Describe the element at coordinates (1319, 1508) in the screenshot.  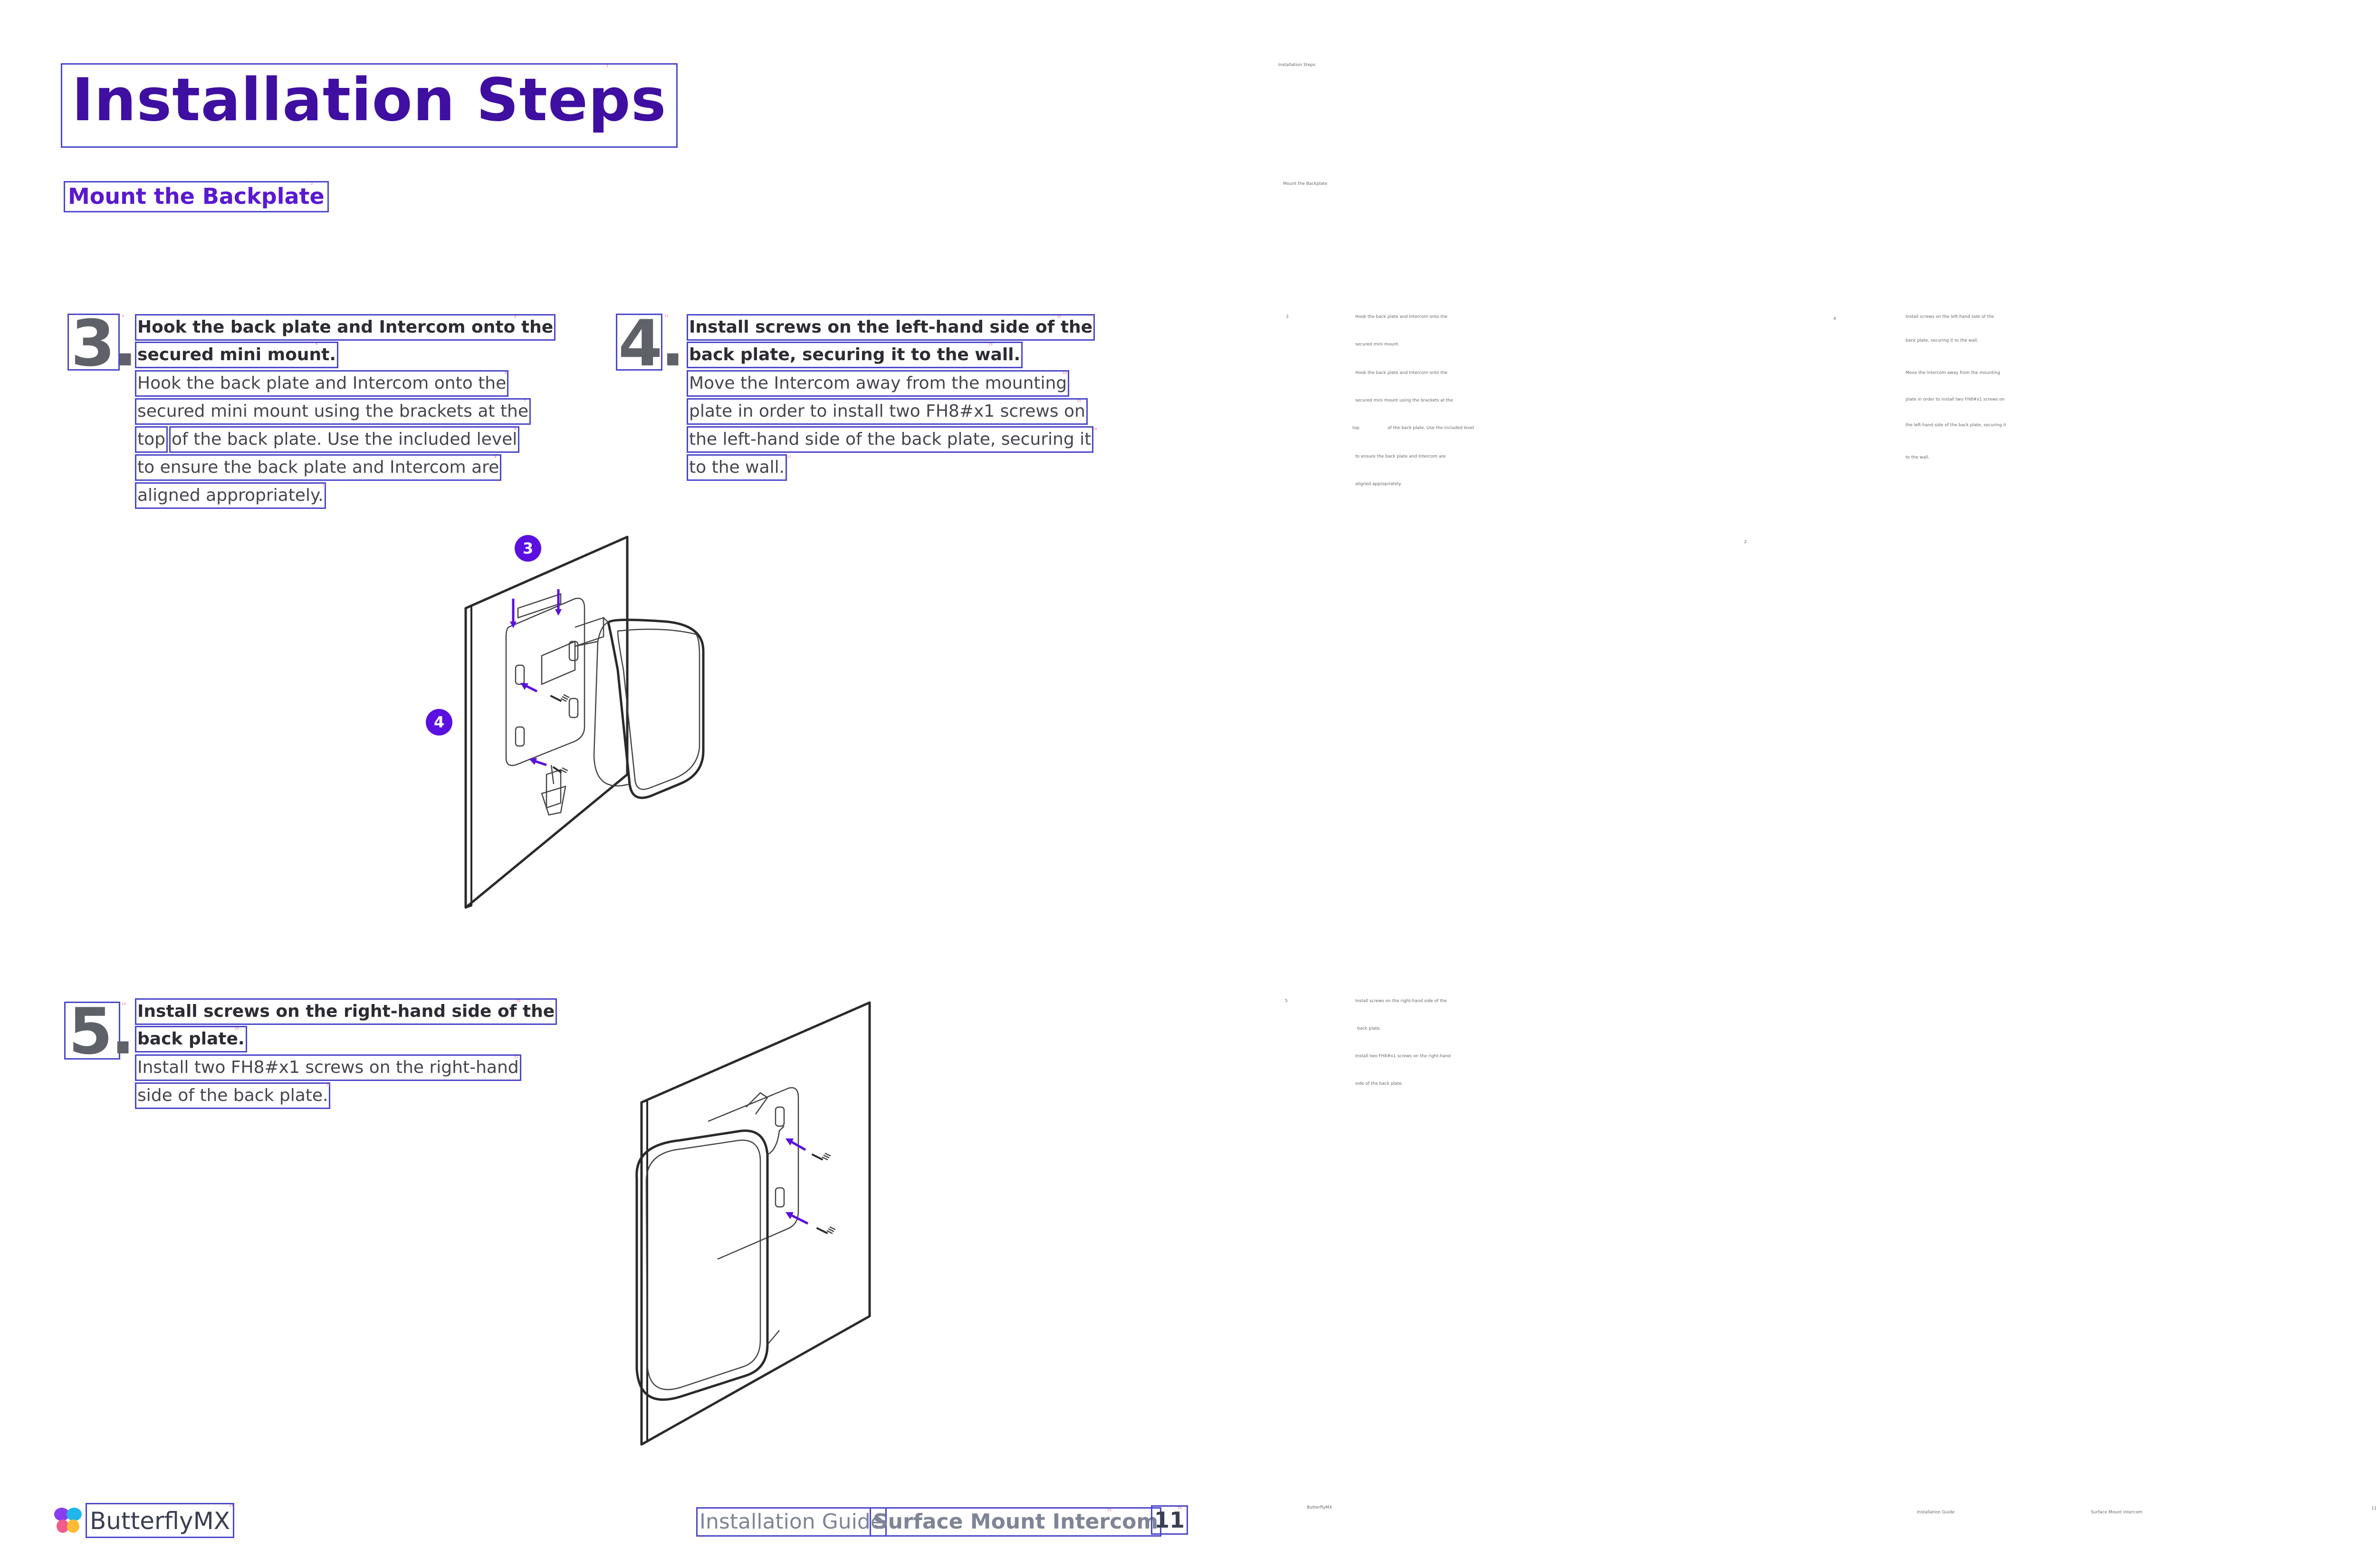
I see `mirror-brand: ButterflyMX` at that location.